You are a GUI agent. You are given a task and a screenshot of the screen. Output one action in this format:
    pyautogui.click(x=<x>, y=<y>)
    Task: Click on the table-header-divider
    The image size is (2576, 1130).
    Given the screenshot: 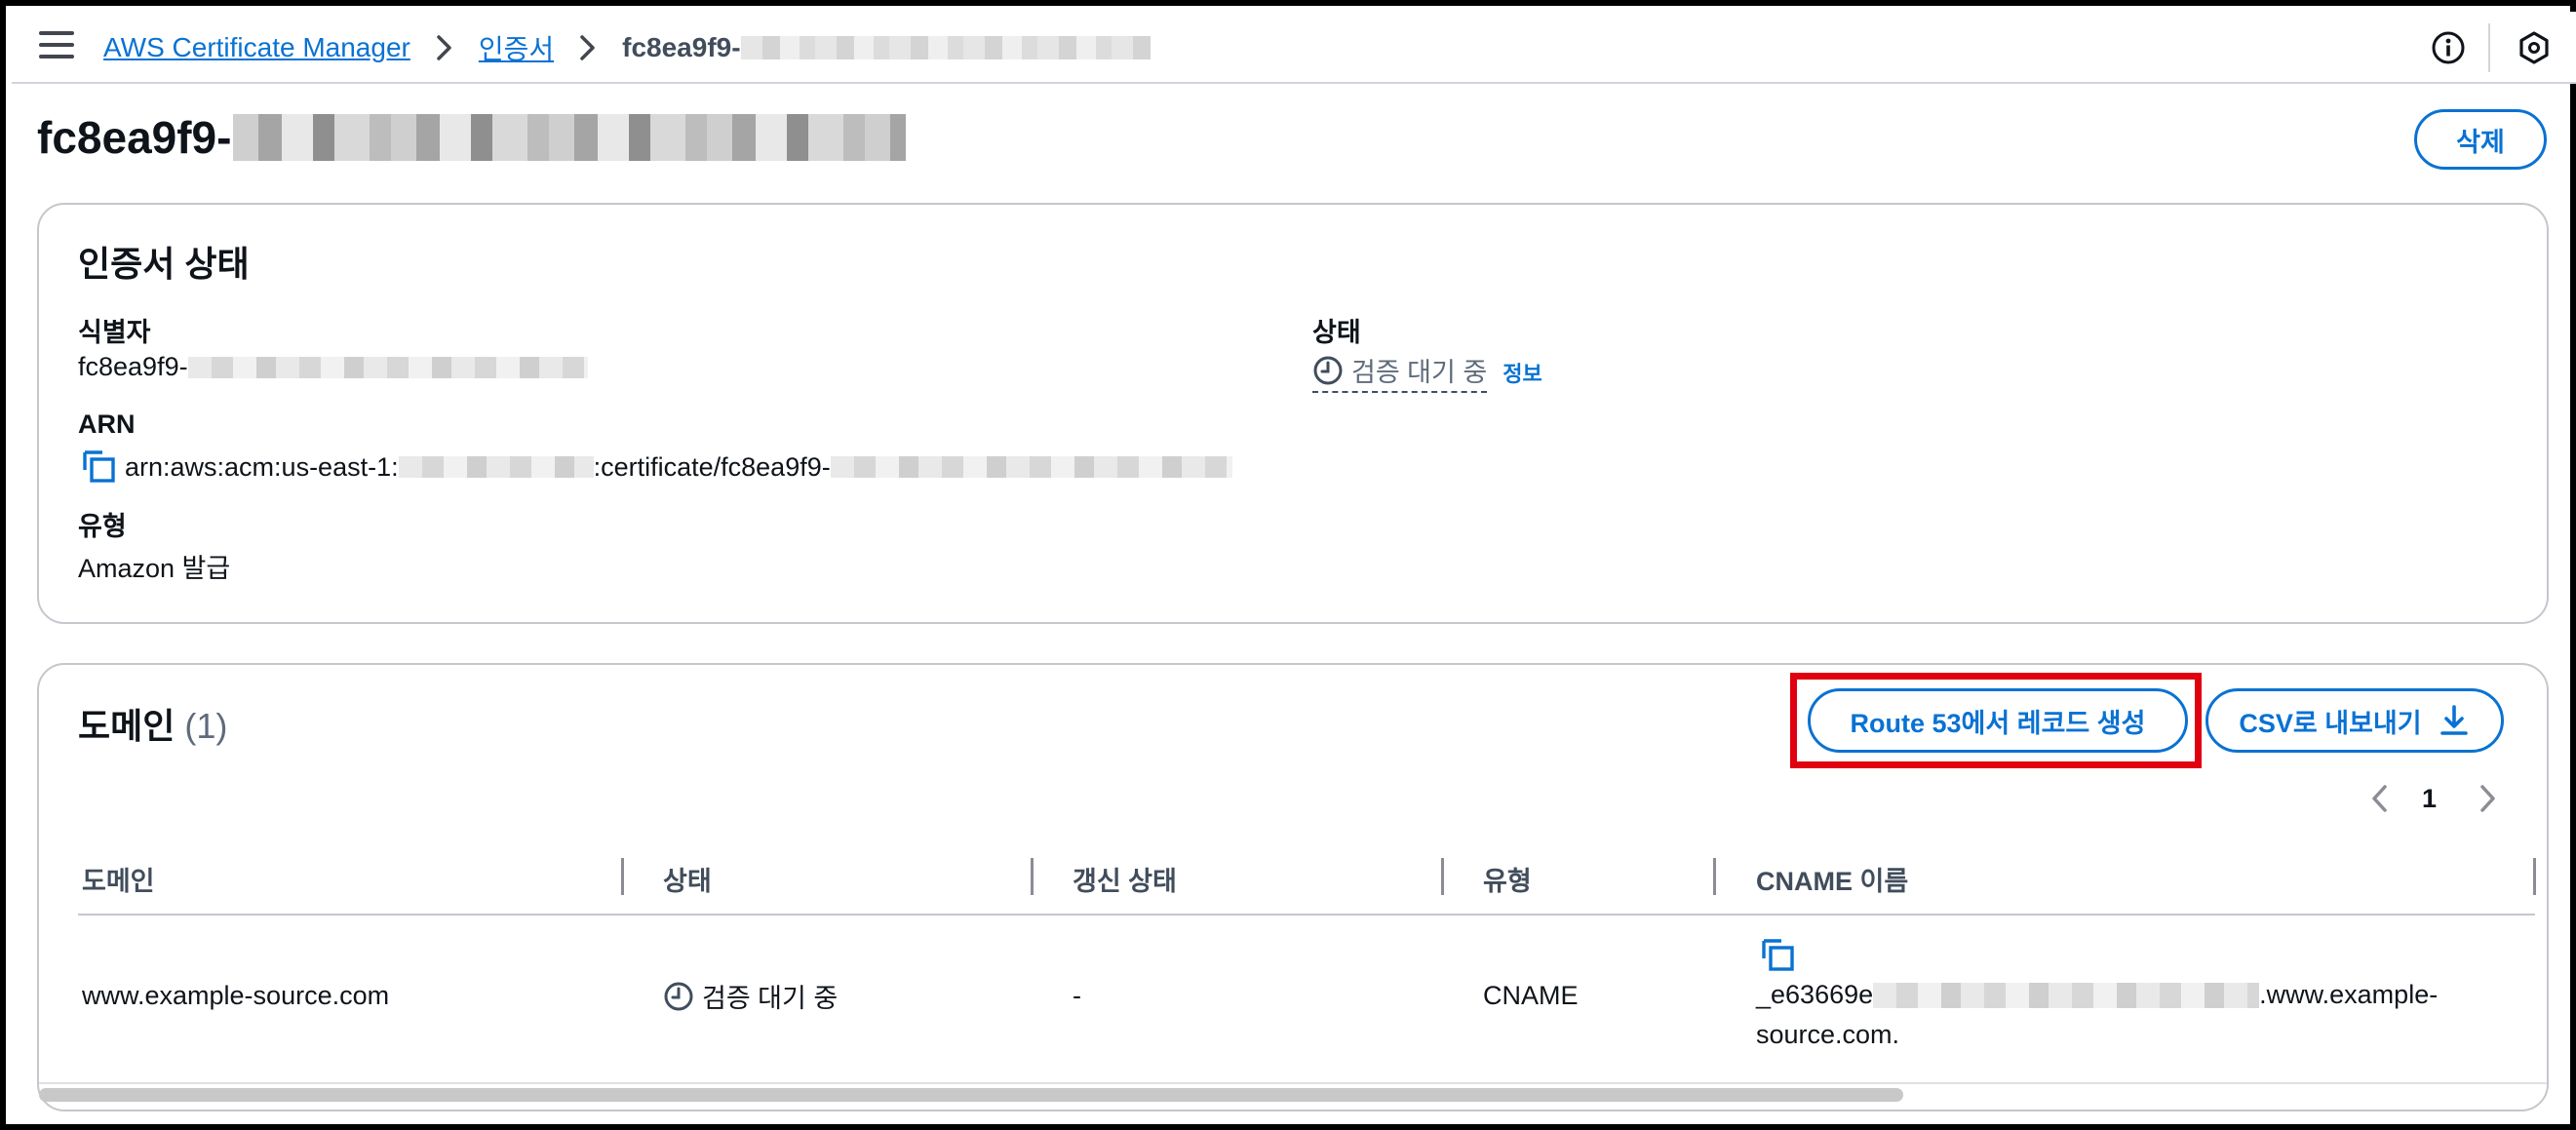 What is the action you would take?
    pyautogui.click(x=1306, y=915)
    